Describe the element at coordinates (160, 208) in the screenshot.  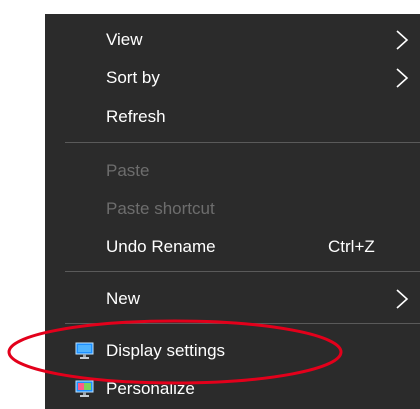
I see `menu-item-paste-shortcut-label: Paste shortcut` at that location.